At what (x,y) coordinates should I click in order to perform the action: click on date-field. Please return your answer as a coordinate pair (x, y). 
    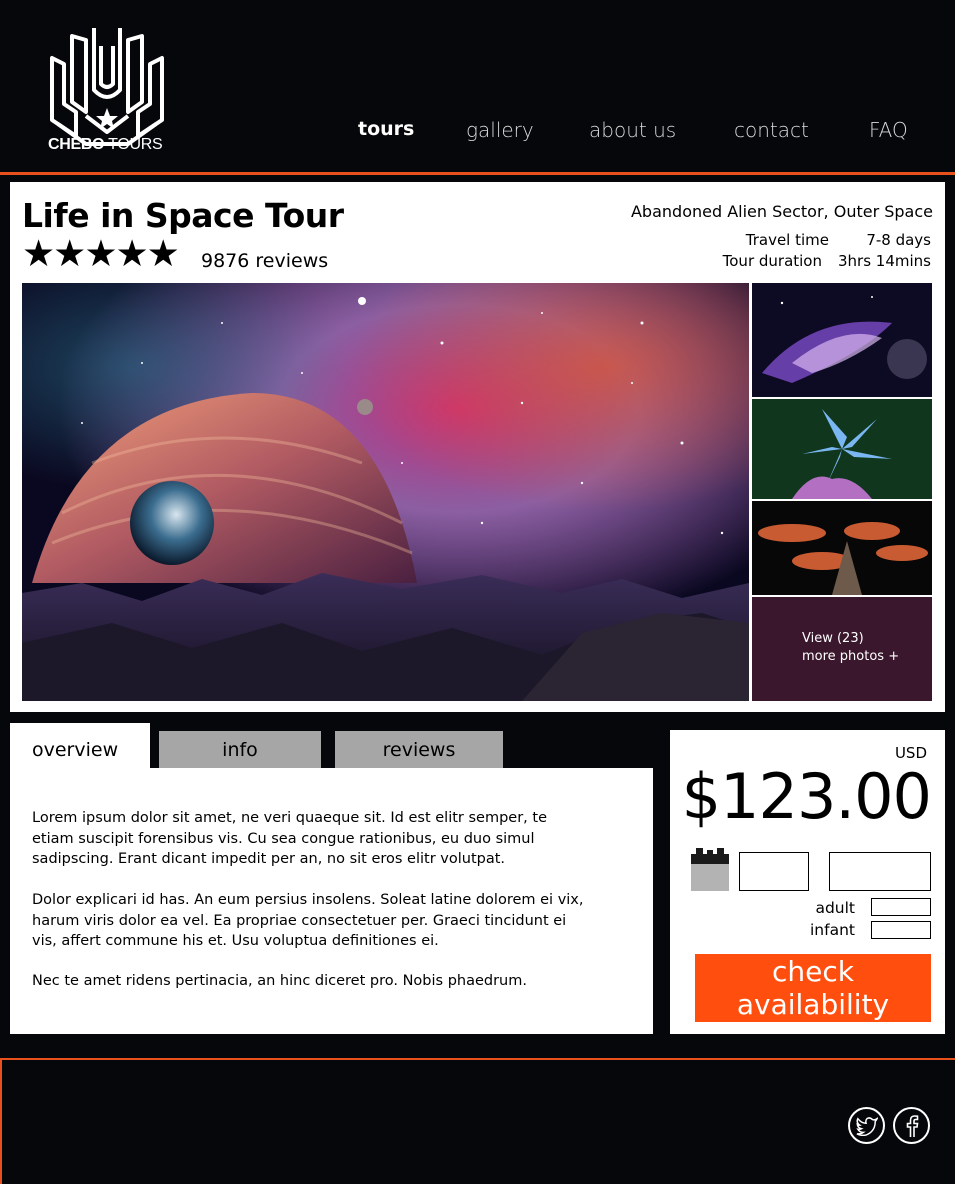
    Looking at the image, I should click on (774, 871).